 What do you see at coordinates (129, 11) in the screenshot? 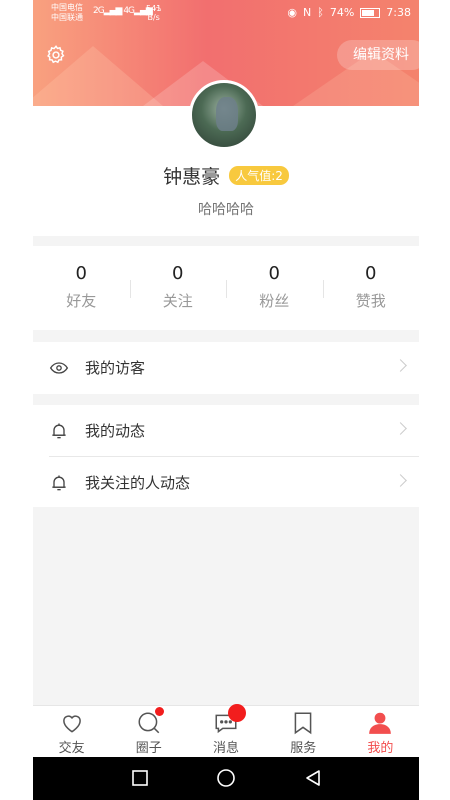
I see `network-type-2: 4G` at bounding box center [129, 11].